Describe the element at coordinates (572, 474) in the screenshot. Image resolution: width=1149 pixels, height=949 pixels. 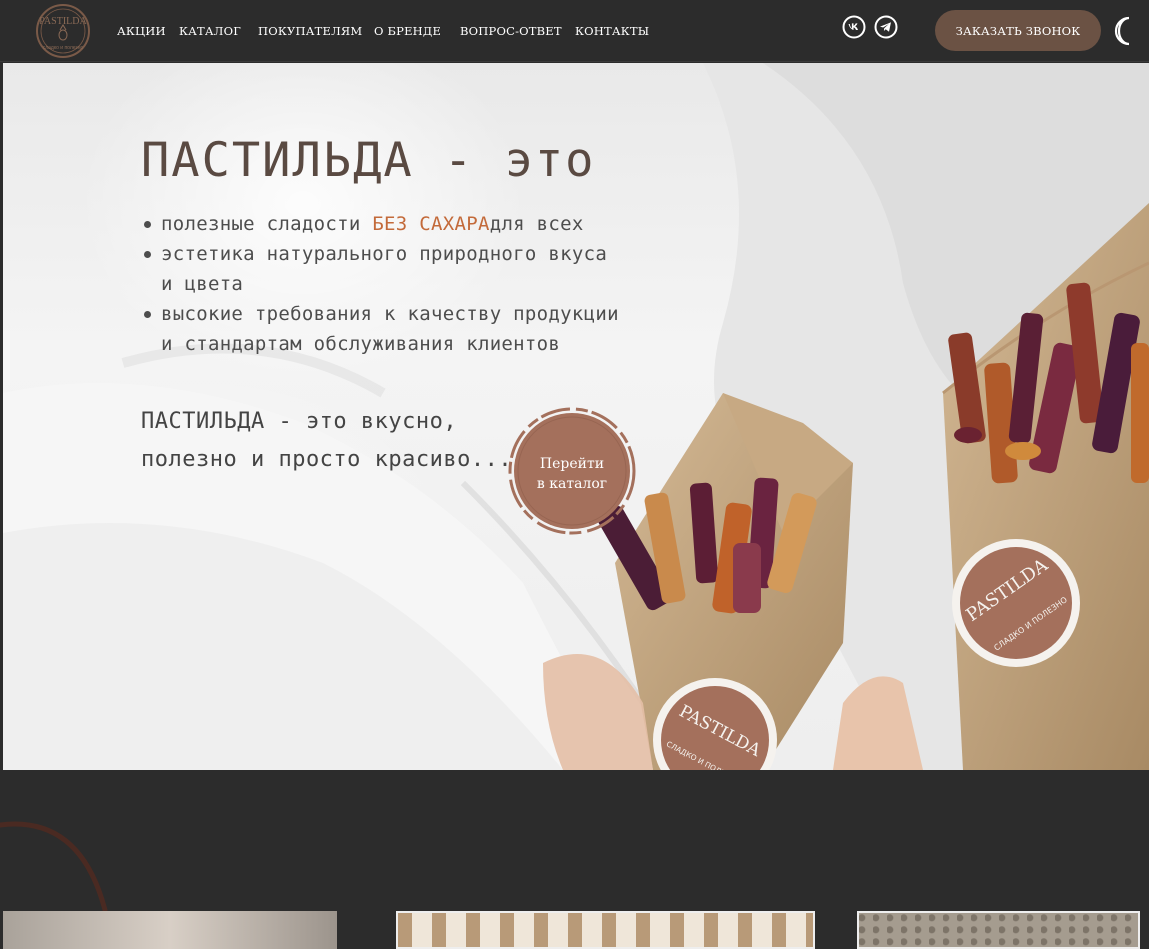
I see `catalog-button-label: Перейти в каталог` at that location.